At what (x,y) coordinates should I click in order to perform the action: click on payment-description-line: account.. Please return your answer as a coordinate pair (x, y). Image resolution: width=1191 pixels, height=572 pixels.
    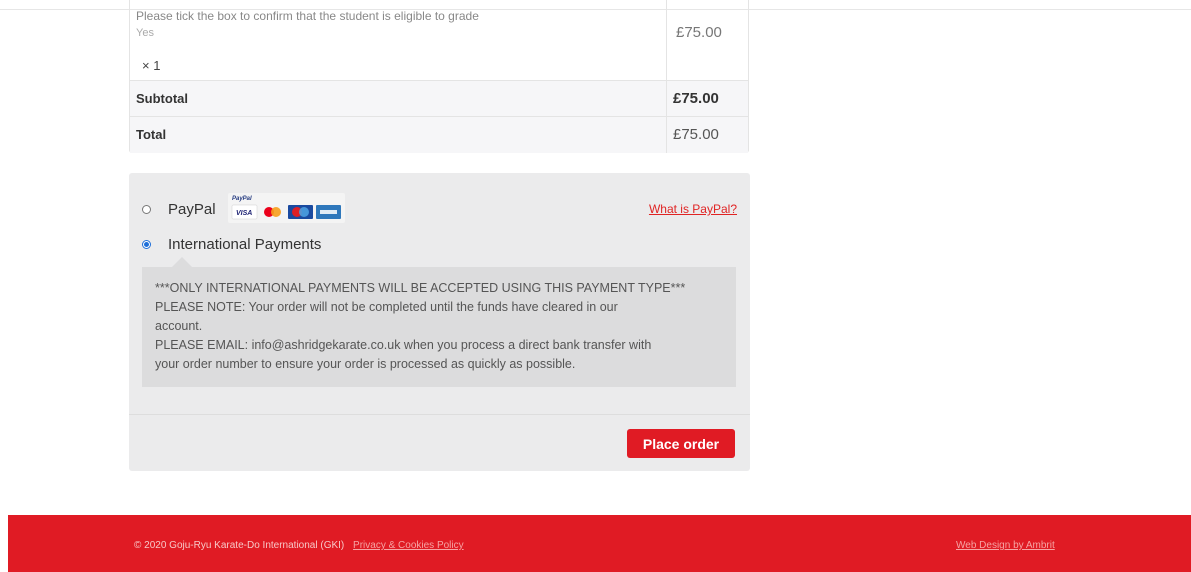
    Looking at the image, I should click on (179, 326).